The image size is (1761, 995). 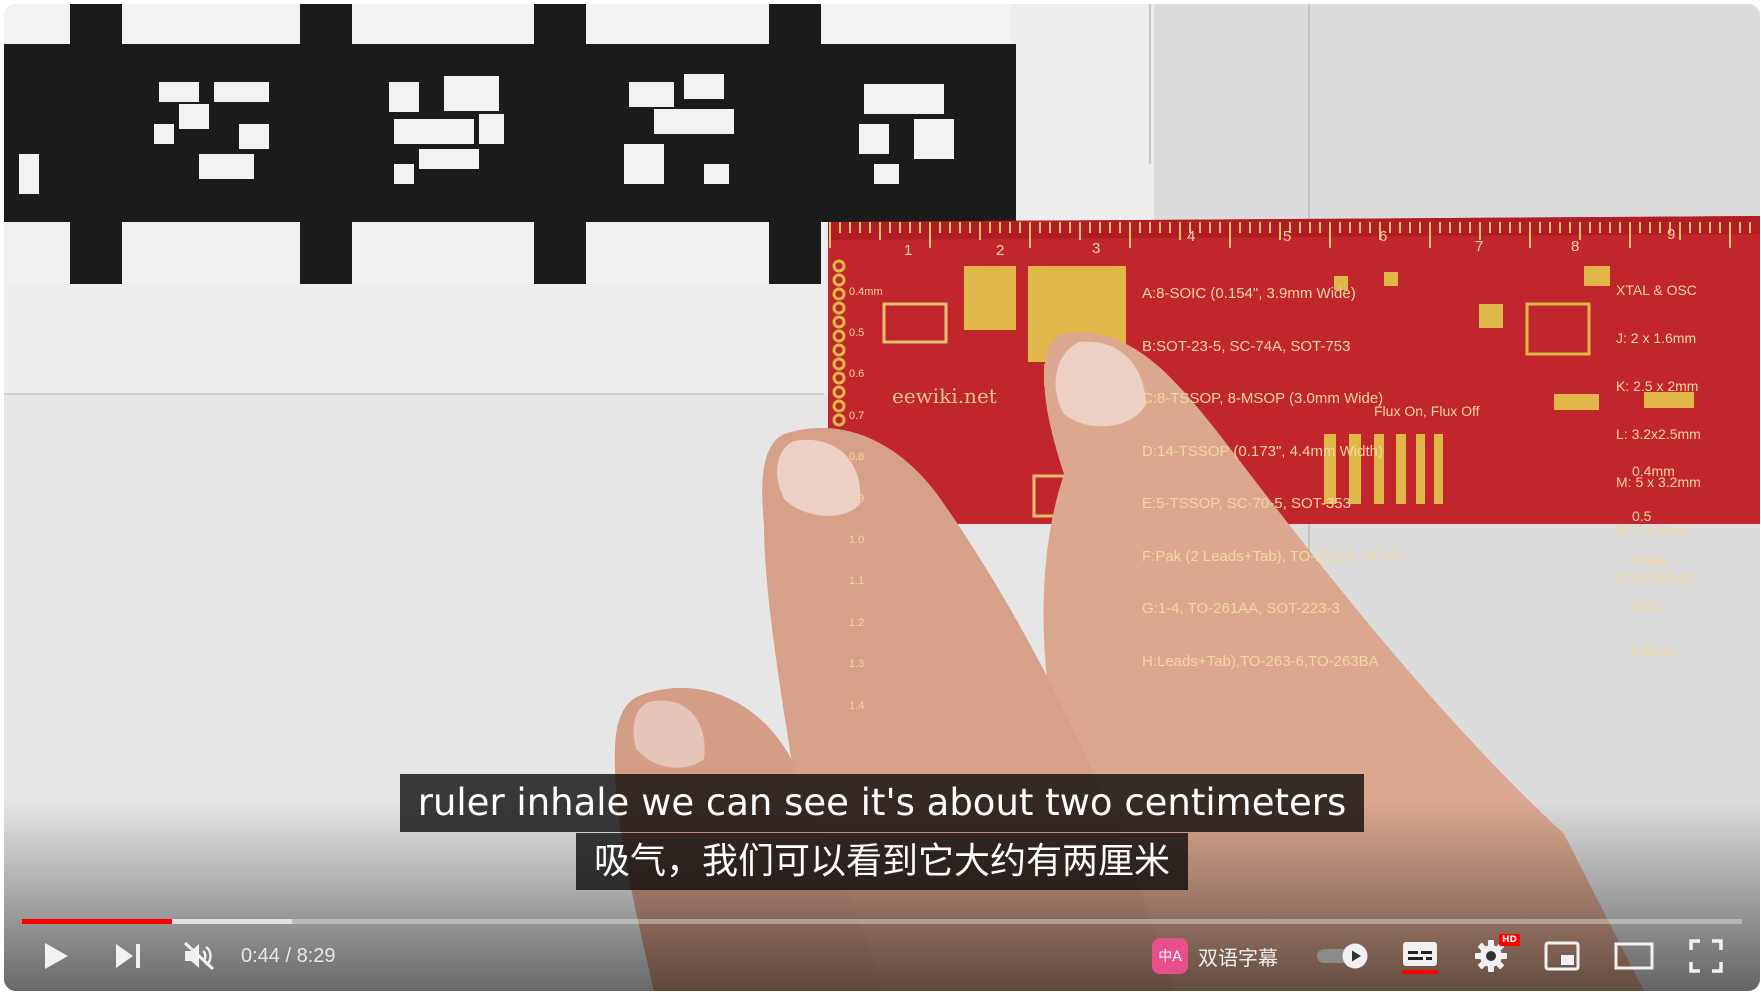 I want to click on ruler-scale-8: 8, so click(x=1575, y=246).